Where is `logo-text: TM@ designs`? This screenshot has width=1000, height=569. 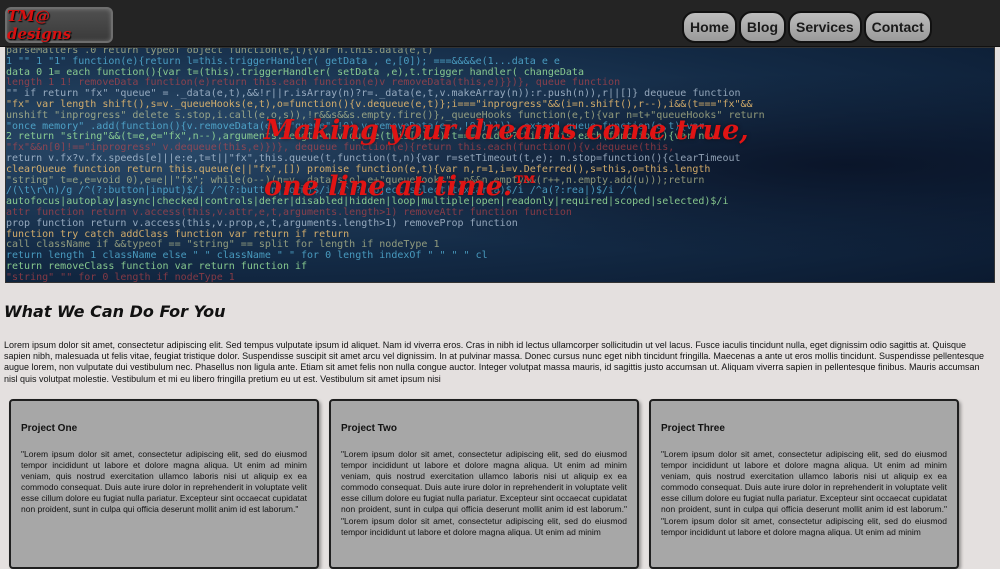 logo-text: TM@ designs is located at coordinates (39, 25).